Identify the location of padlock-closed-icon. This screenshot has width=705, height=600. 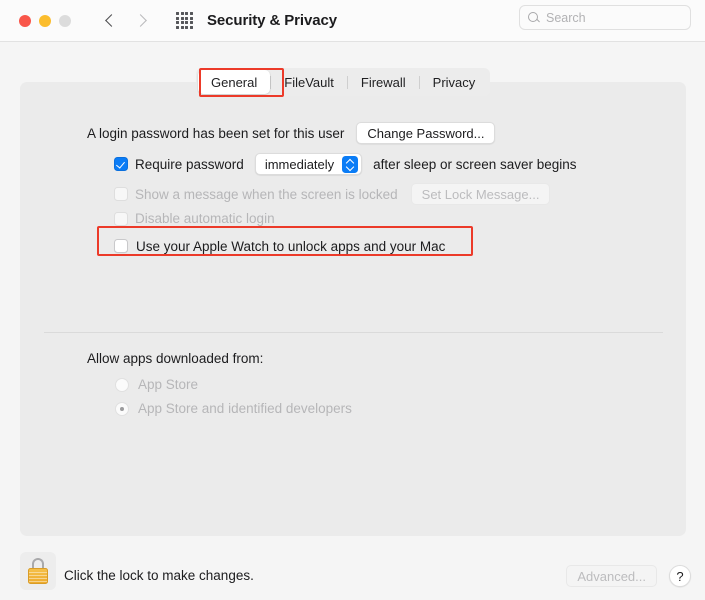
(38, 571).